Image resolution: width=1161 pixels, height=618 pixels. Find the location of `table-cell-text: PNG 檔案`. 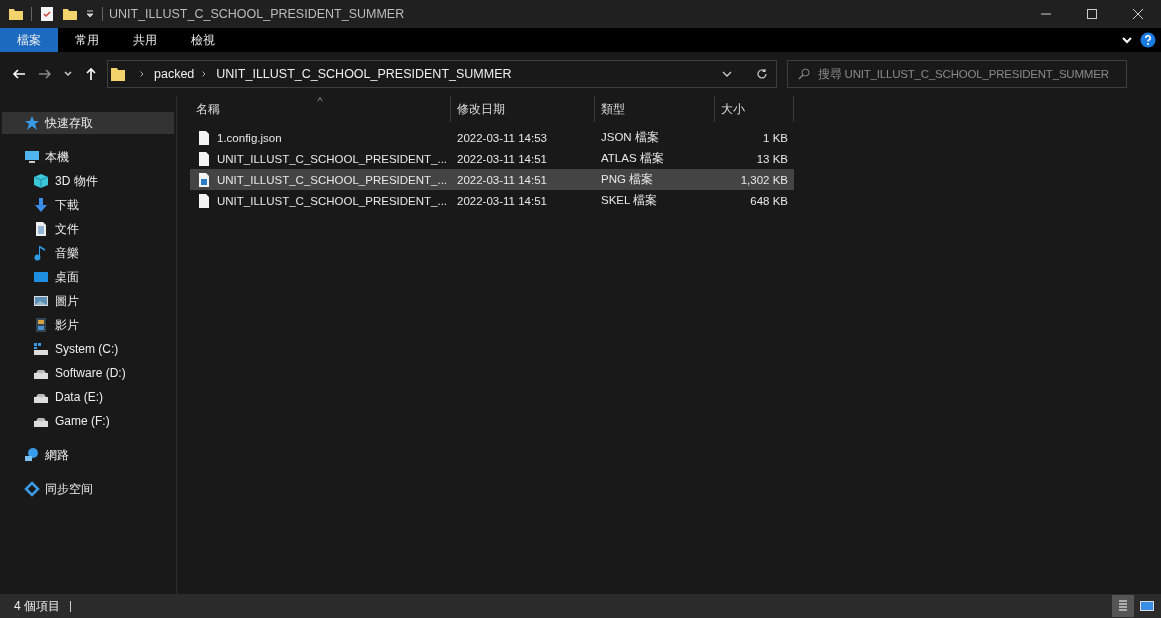

table-cell-text: PNG 檔案 is located at coordinates (627, 179).